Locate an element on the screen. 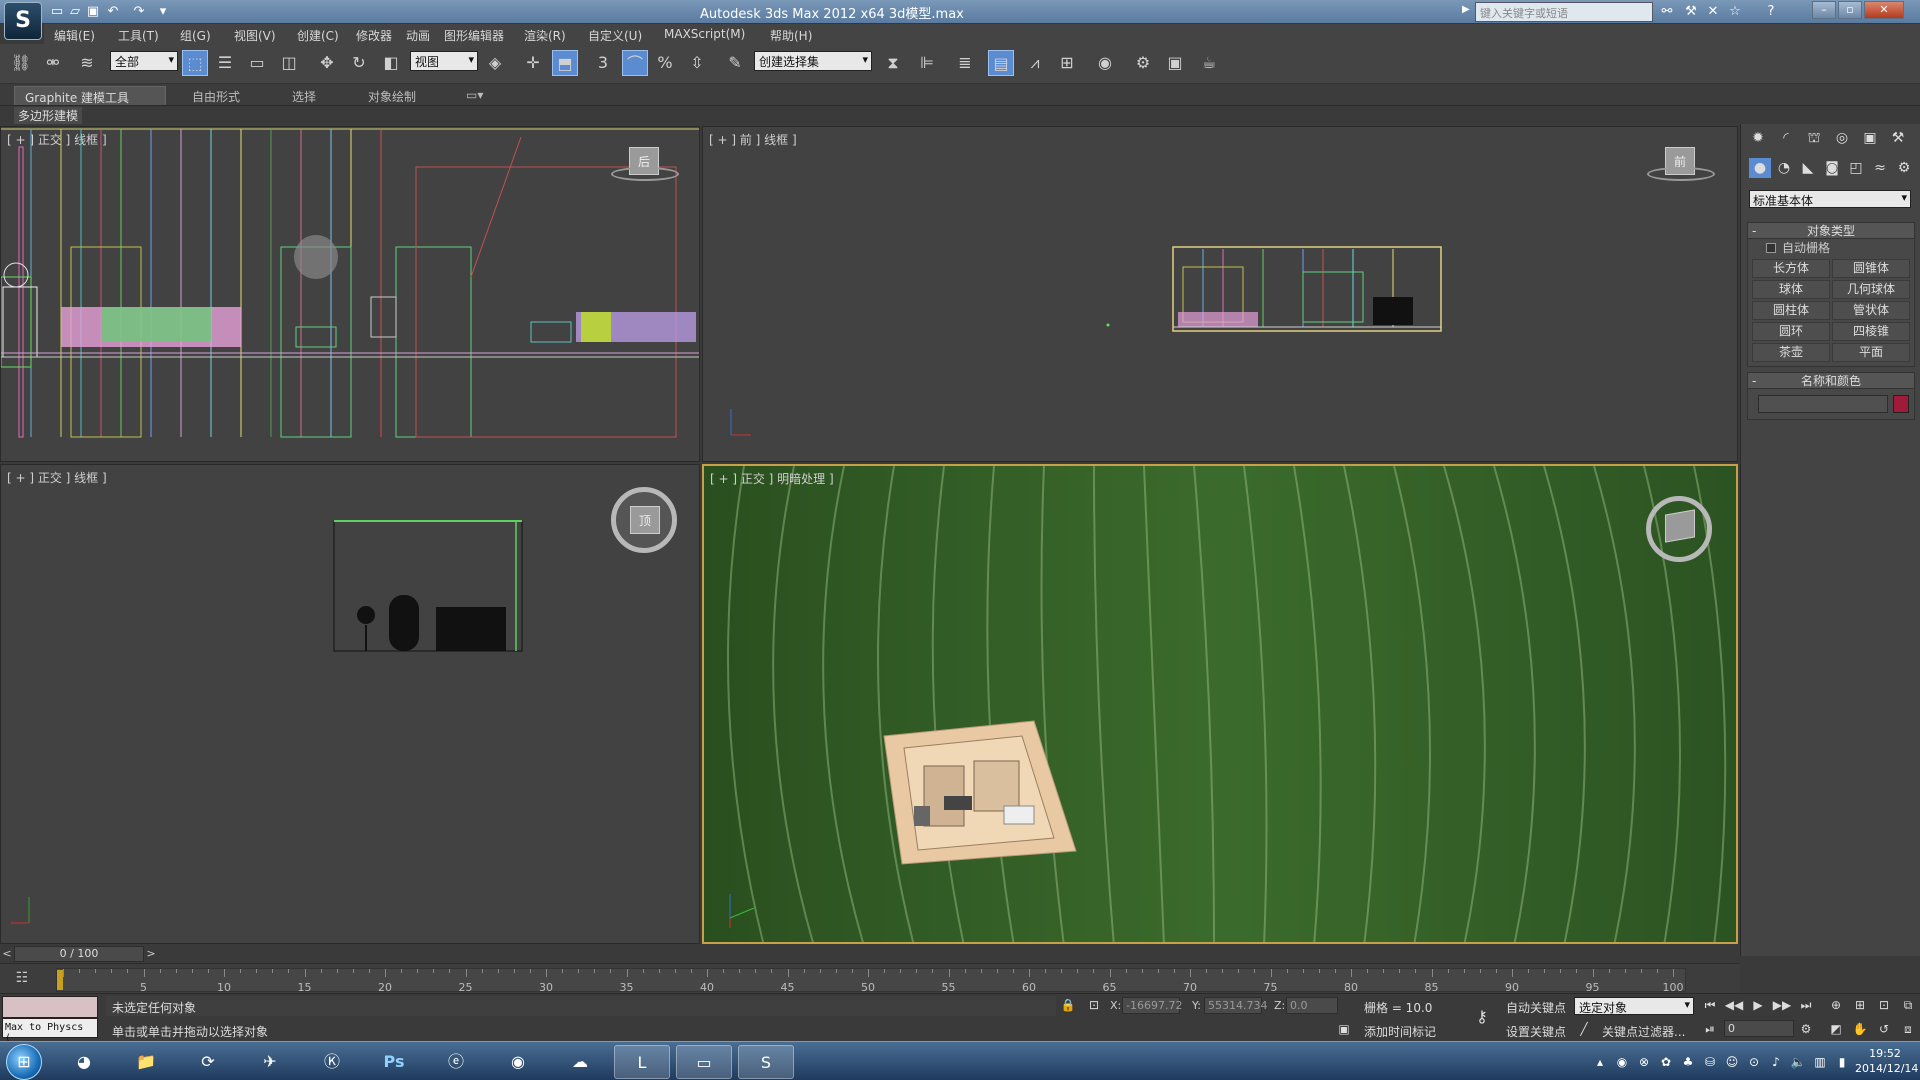 The width and height of the screenshot is (1920, 1080). ribbon-options-icon: ▭▾ is located at coordinates (474, 95).